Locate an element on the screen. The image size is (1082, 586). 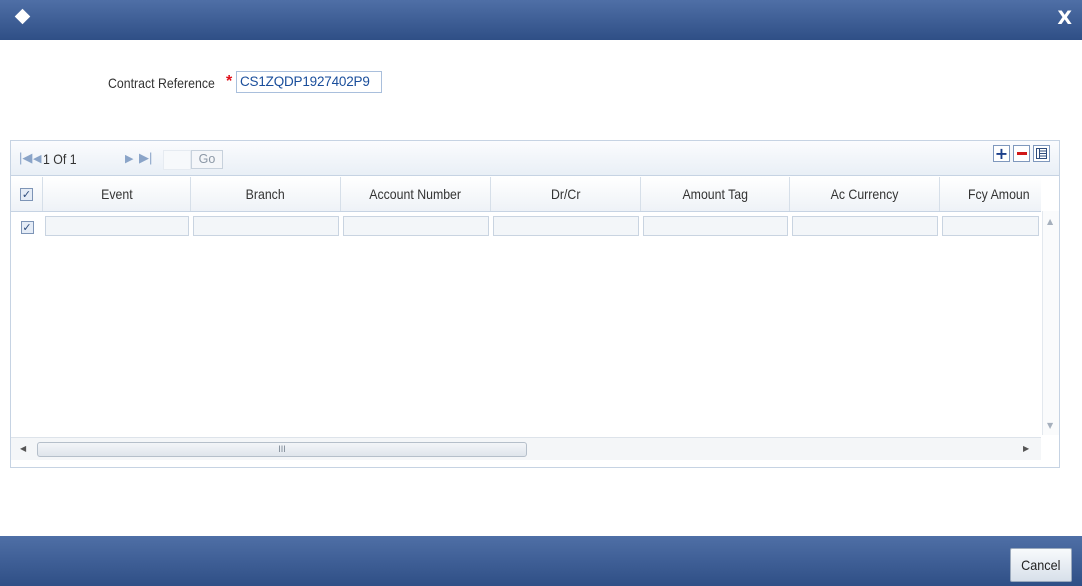
cell-account-number is located at coordinates (416, 227).